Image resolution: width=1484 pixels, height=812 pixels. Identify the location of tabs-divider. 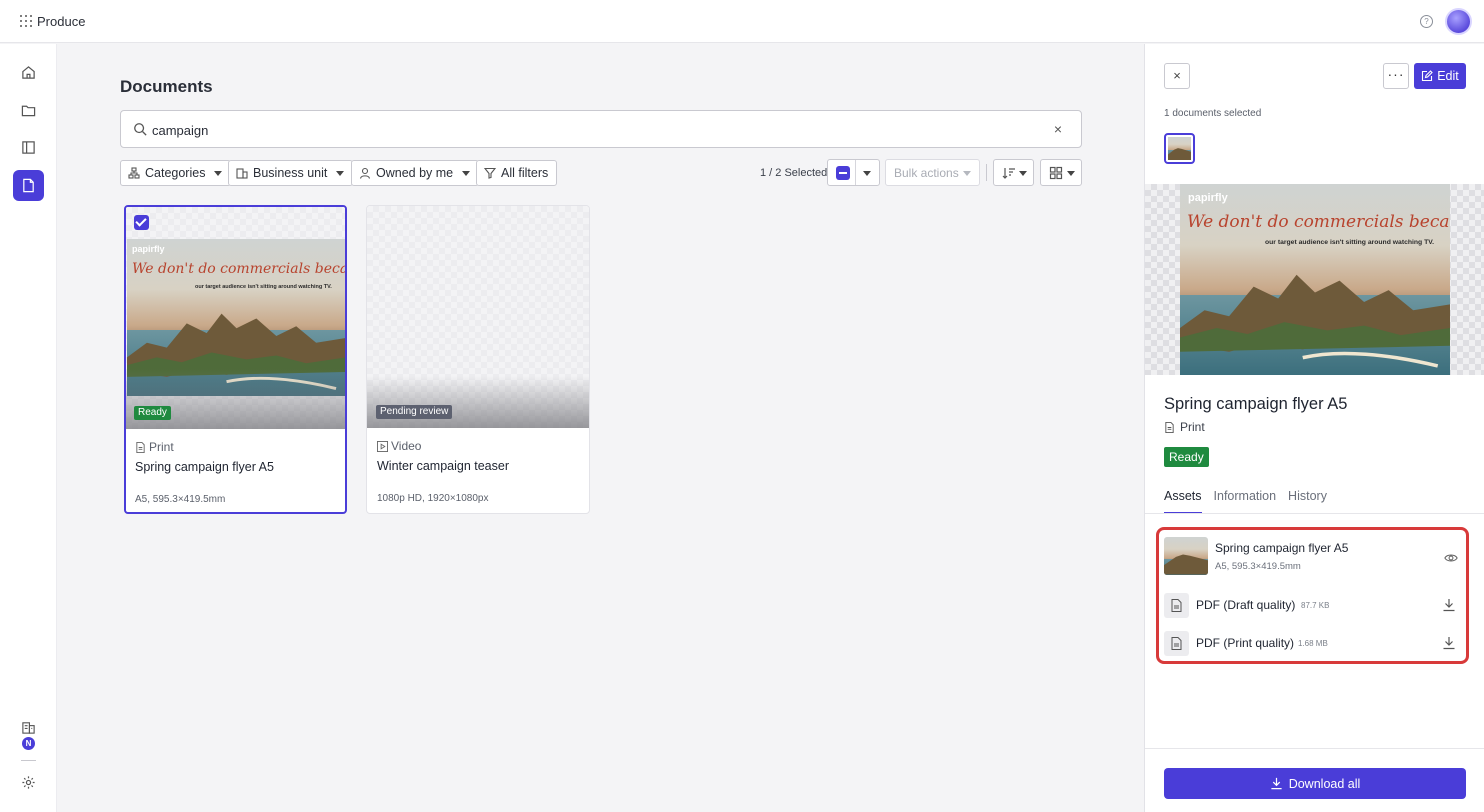
(1314, 513).